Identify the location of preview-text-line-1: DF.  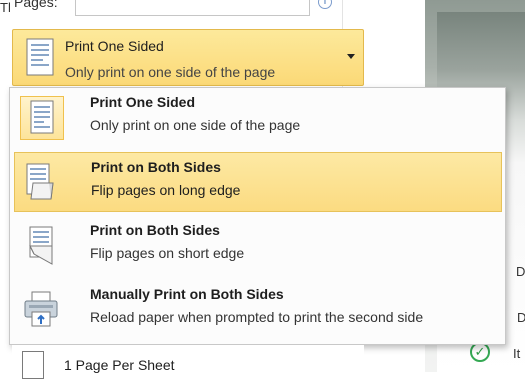
(520, 271).